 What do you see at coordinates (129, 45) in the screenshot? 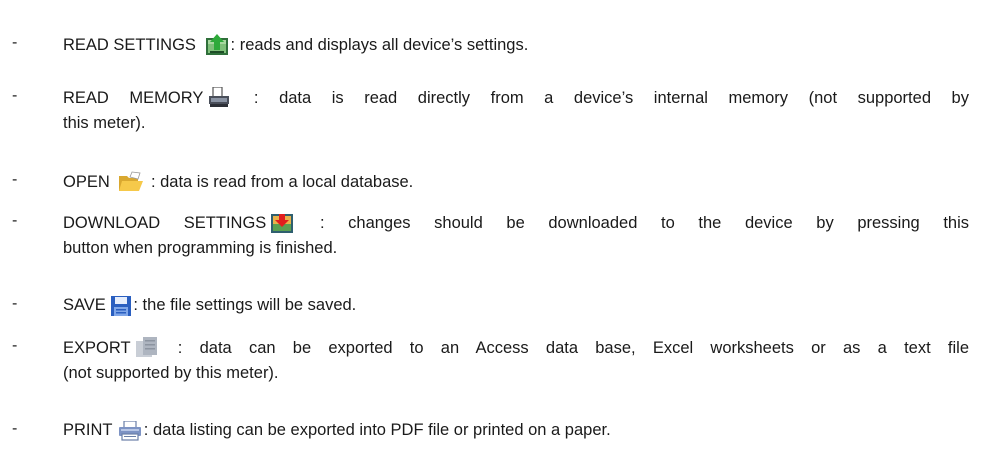
I see `item-label: READ SETTINGS` at bounding box center [129, 45].